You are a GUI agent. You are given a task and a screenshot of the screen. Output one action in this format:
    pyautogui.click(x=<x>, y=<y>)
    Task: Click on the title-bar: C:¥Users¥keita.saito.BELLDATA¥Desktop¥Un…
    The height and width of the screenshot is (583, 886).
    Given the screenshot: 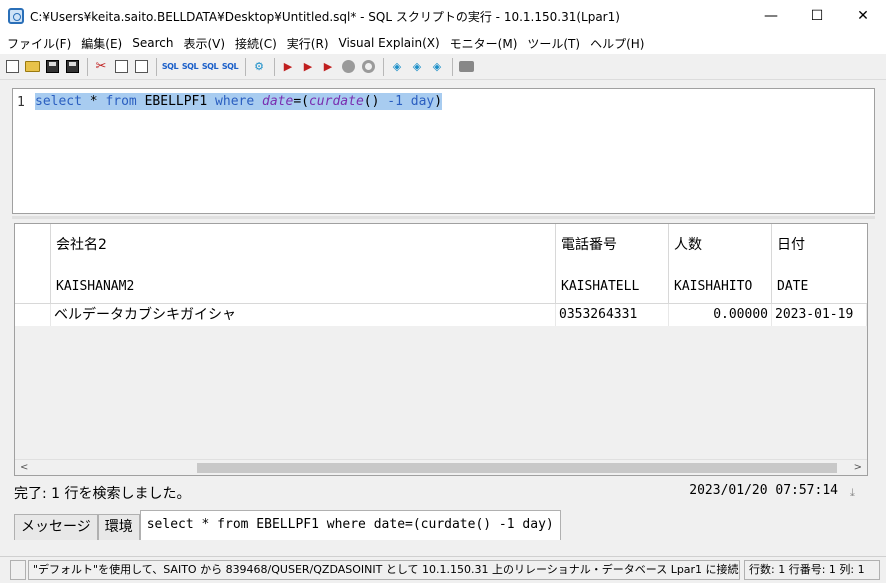 What is the action you would take?
    pyautogui.click(x=443, y=16)
    